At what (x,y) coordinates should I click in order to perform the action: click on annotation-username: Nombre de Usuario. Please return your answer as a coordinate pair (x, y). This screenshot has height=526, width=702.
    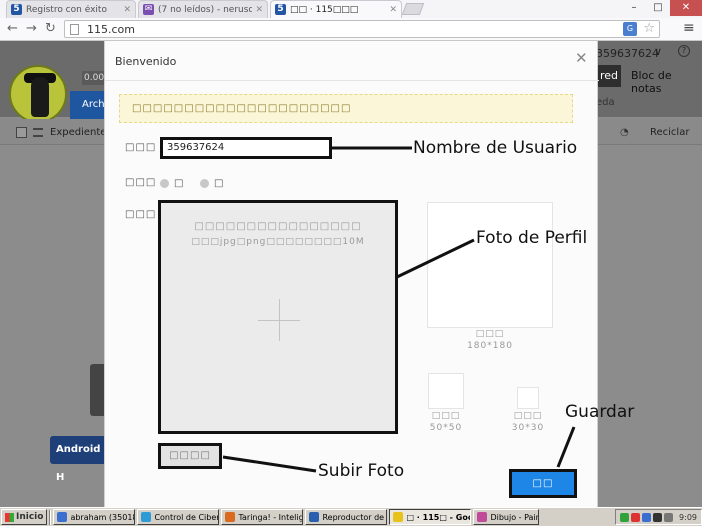
    Looking at the image, I should click on (495, 148).